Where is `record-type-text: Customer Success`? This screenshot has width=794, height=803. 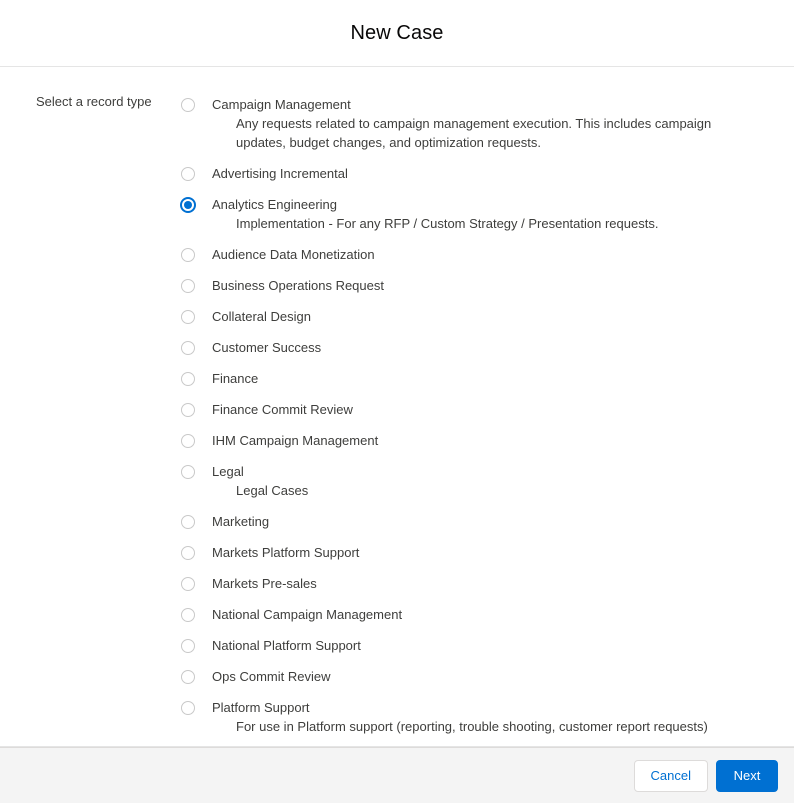 record-type-text: Customer Success is located at coordinates (503, 347).